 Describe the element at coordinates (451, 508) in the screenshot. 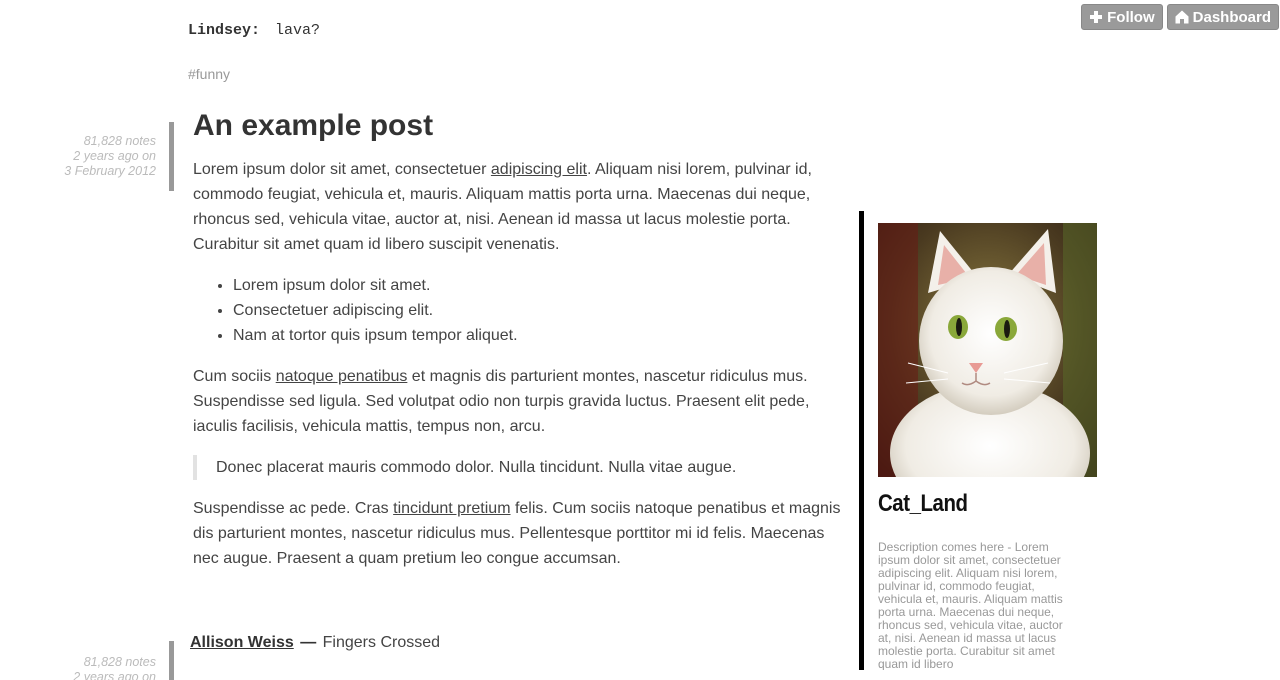

I see `inline-link: tincidunt pretium` at that location.